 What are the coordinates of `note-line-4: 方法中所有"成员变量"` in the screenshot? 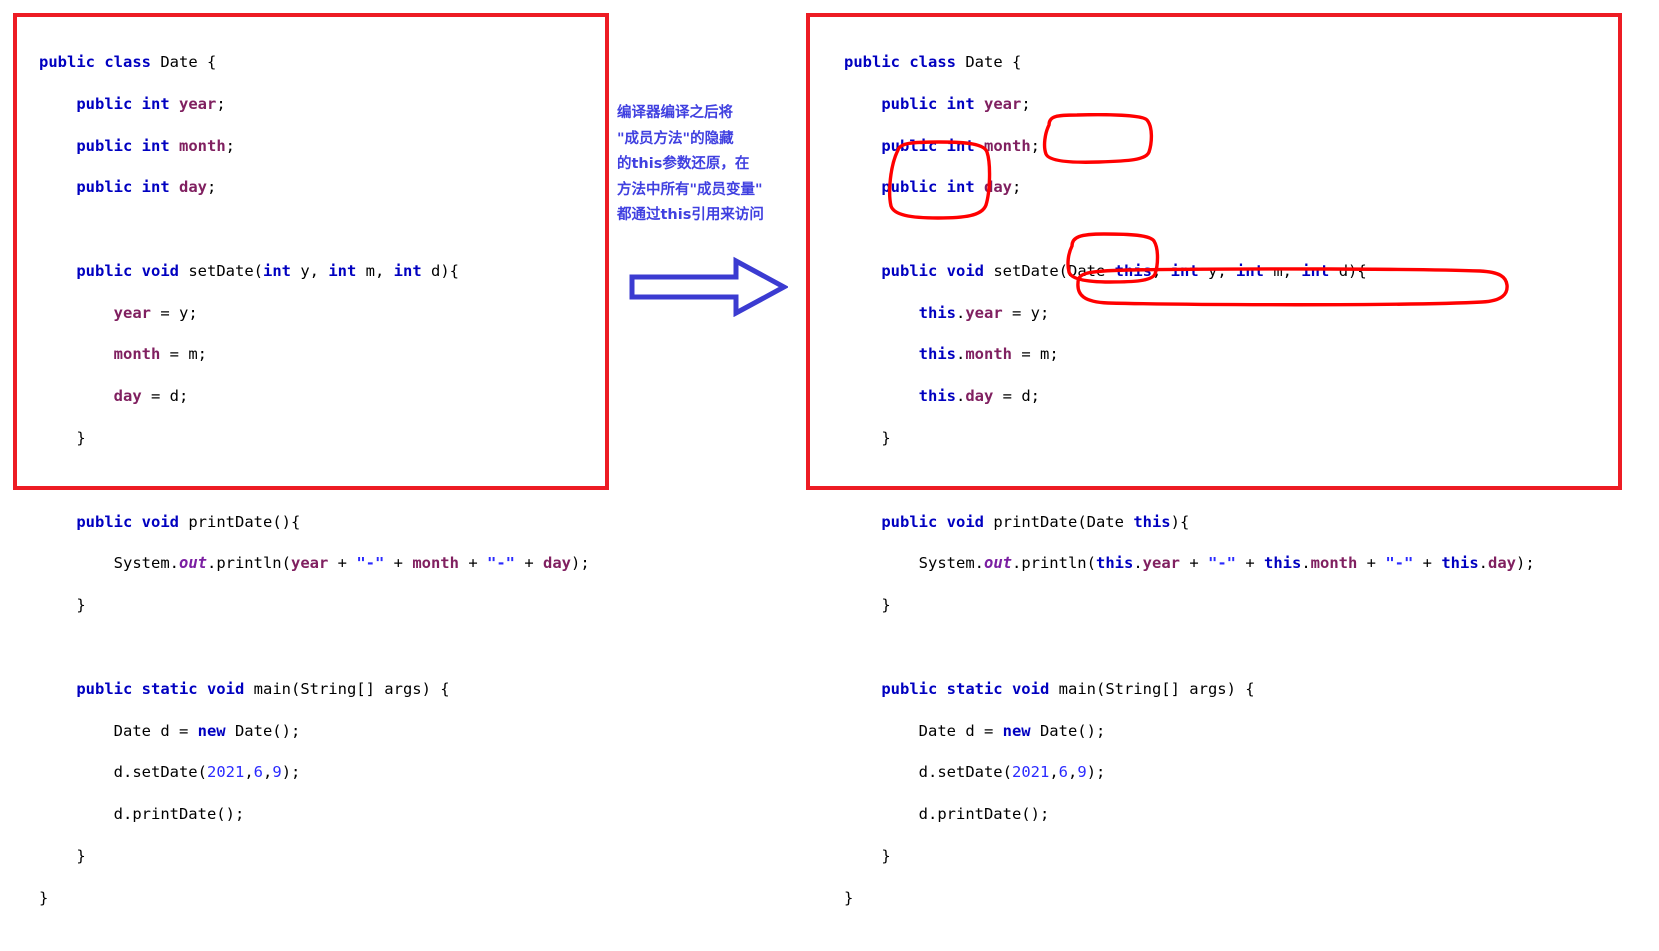 It's located at (690, 189).